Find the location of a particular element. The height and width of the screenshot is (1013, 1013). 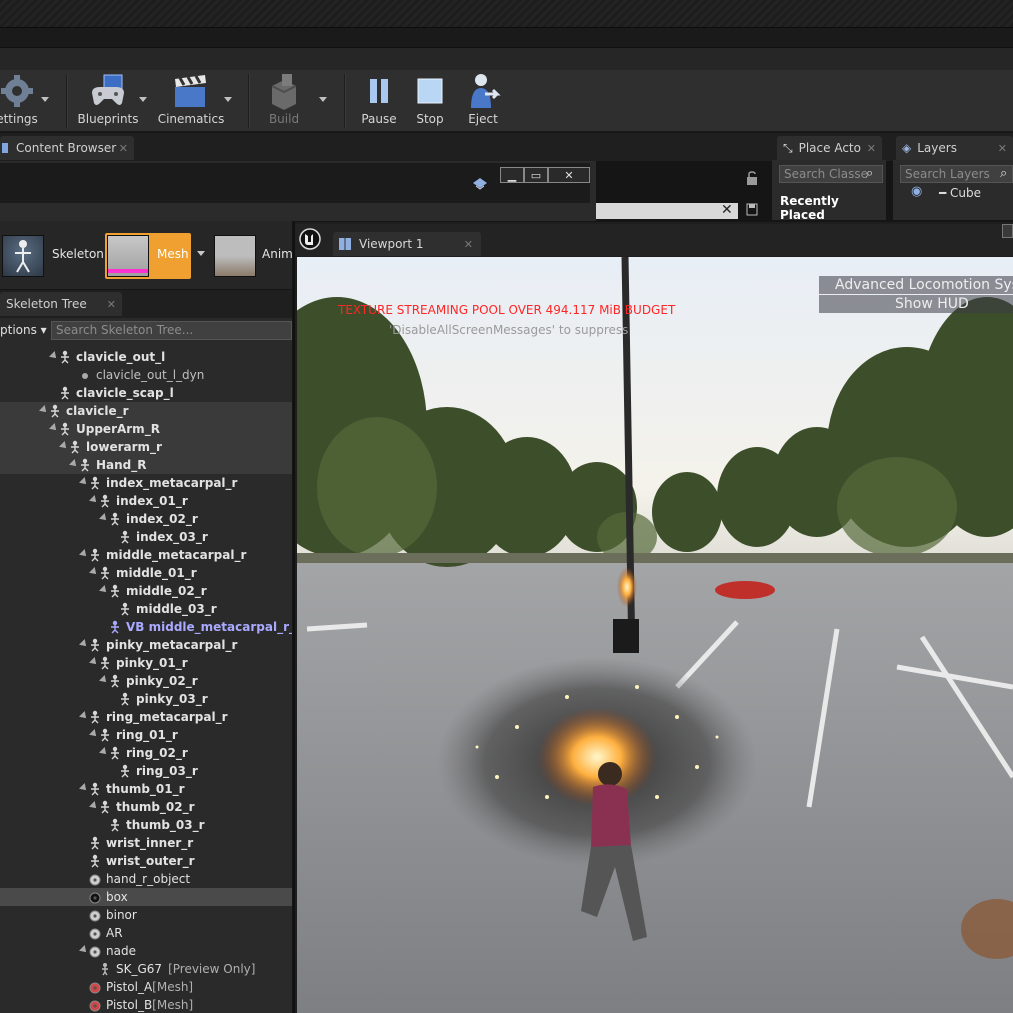

blueprints-dropdown-caret is located at coordinates (143, 99).